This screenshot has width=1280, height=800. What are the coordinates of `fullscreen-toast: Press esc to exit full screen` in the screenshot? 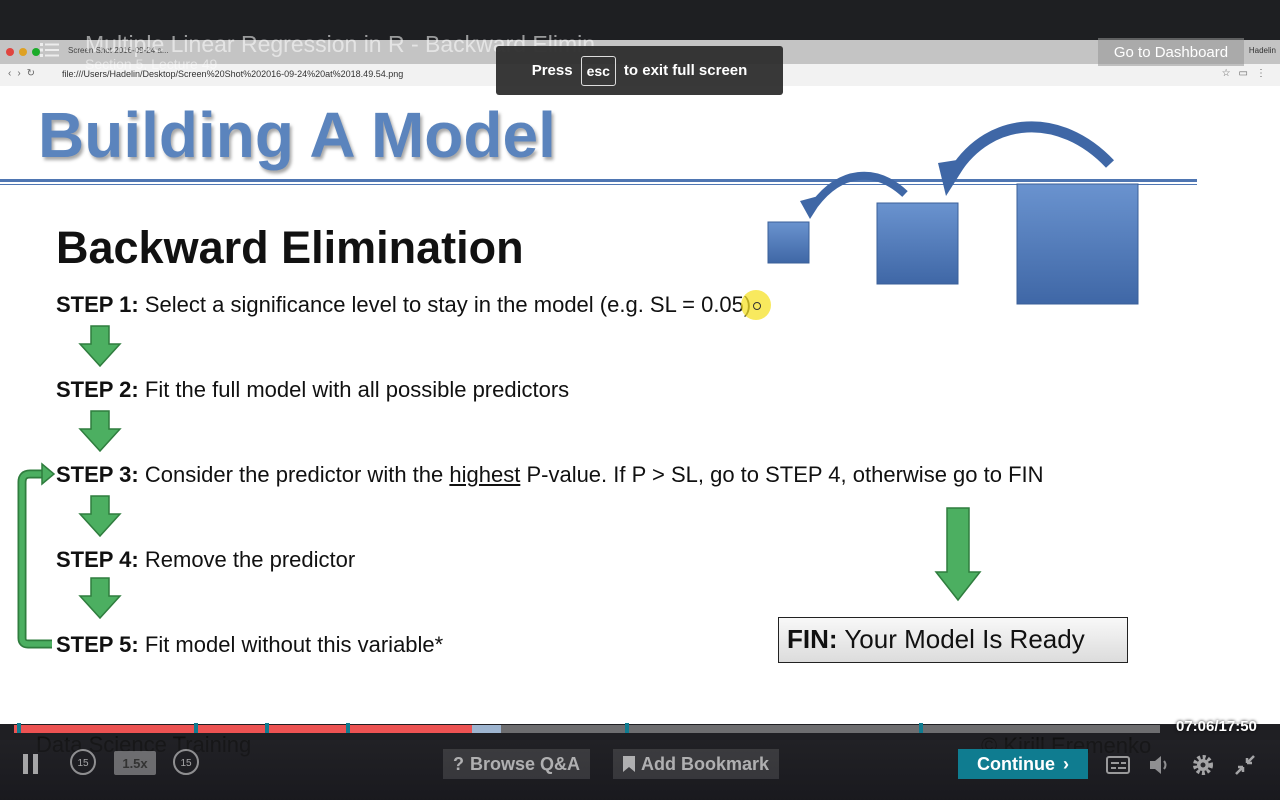 It's located at (639, 70).